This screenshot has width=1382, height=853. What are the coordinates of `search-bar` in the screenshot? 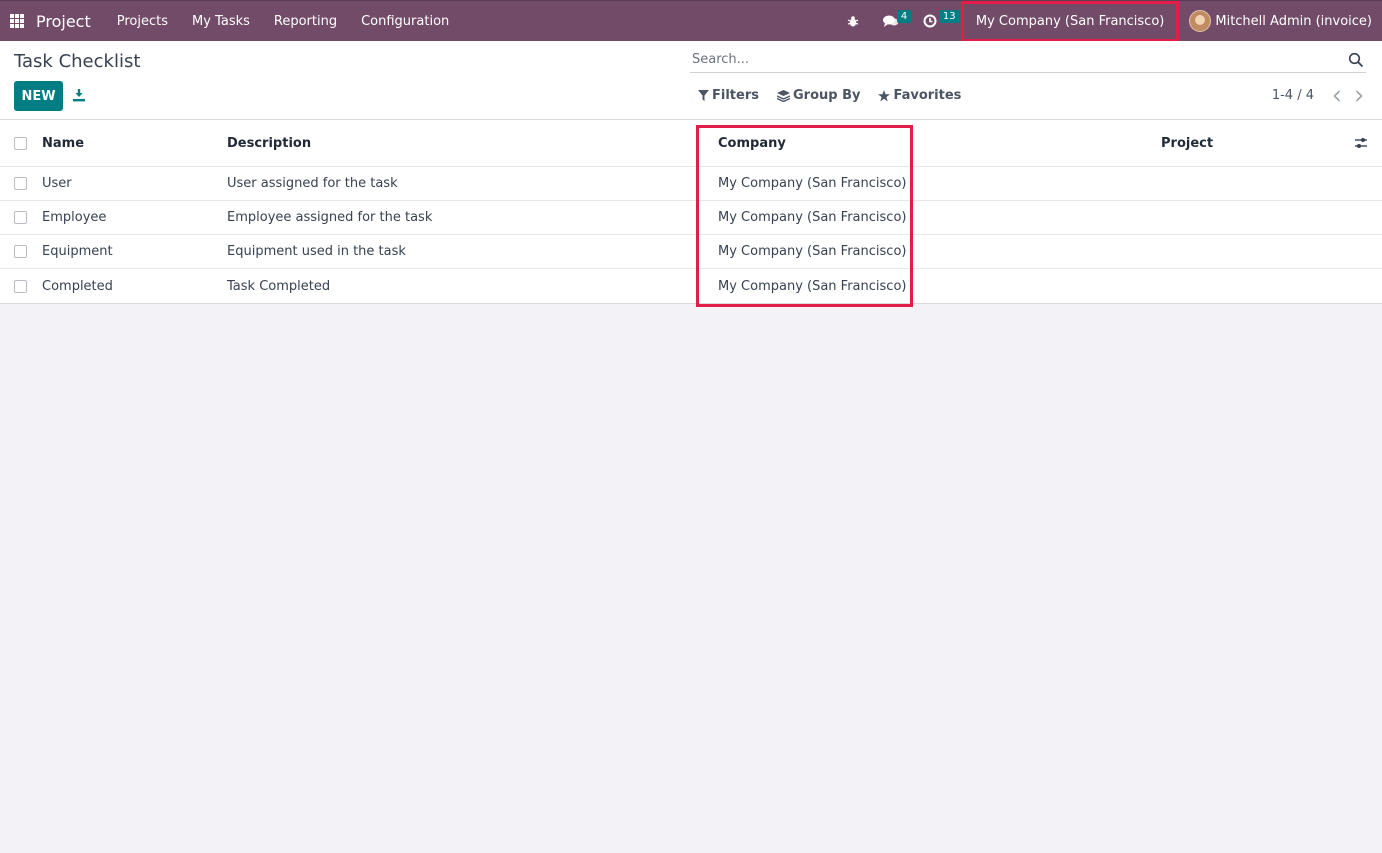 It's located at (1028, 60).